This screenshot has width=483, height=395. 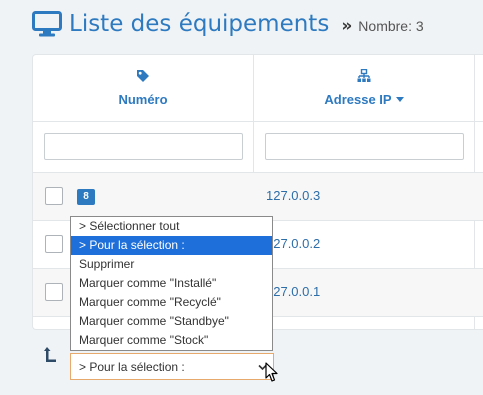 What do you see at coordinates (271, 372) in the screenshot?
I see `mouse-cursor-icon` at bounding box center [271, 372].